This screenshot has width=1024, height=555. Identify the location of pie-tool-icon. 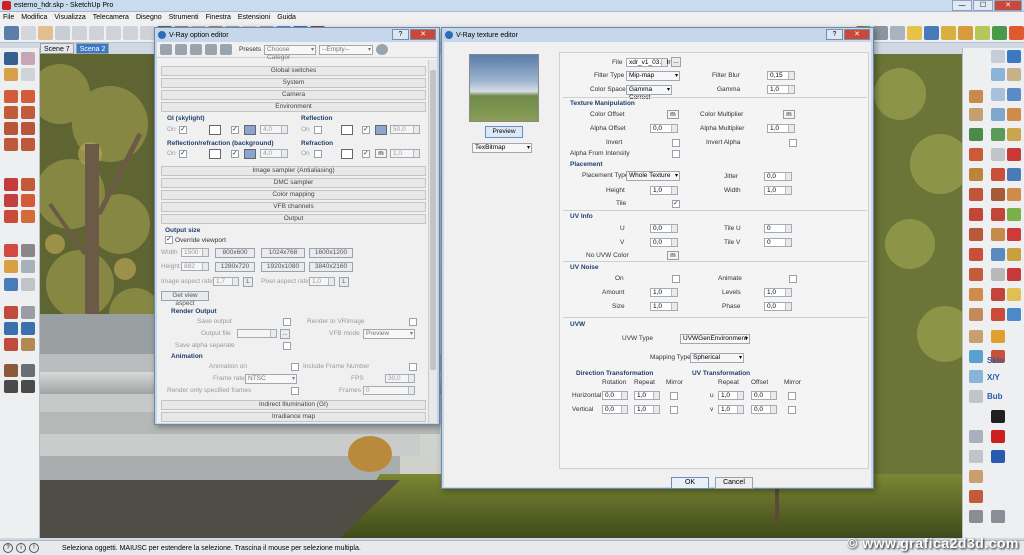
(28, 144).